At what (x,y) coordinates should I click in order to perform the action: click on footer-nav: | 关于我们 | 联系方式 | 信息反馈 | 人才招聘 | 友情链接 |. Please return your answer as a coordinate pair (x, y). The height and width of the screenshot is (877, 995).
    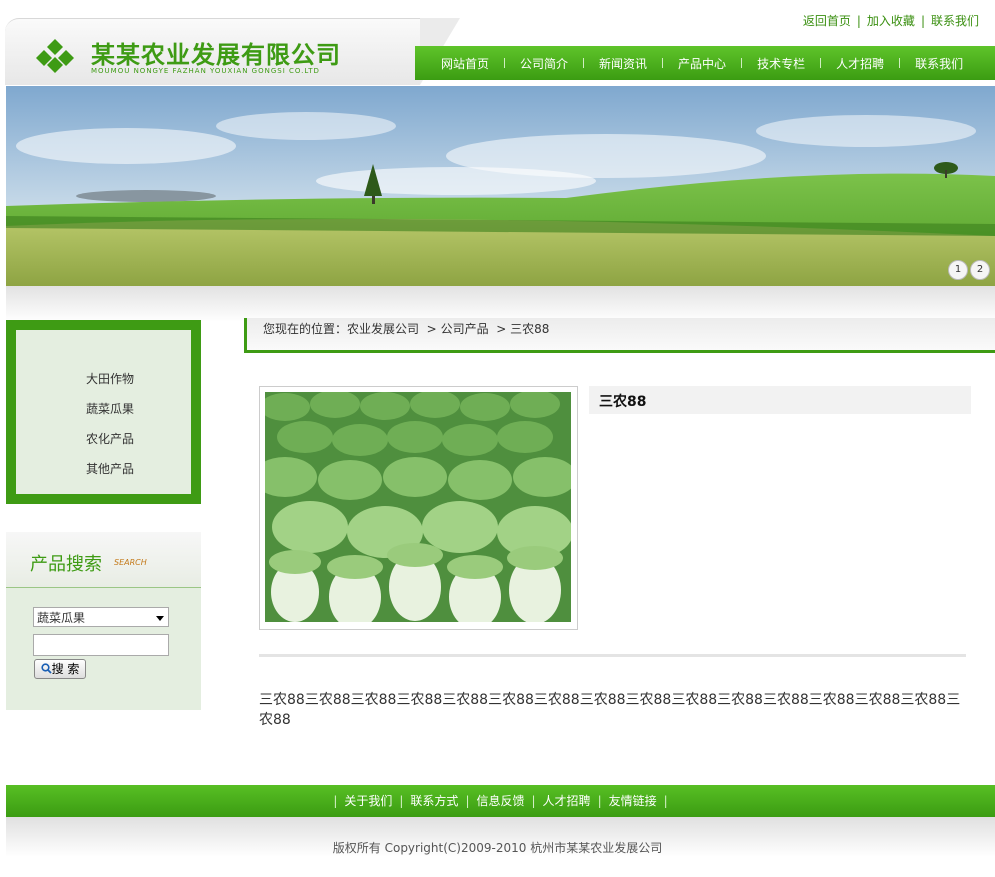
    Looking at the image, I should click on (500, 801).